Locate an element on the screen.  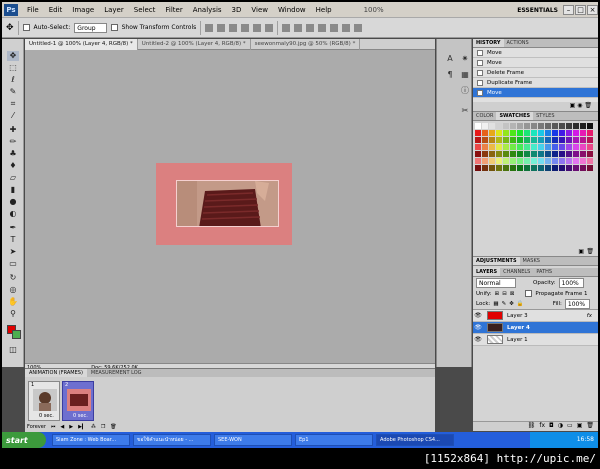
clock: 16:58 is located at coordinates (585, 439).